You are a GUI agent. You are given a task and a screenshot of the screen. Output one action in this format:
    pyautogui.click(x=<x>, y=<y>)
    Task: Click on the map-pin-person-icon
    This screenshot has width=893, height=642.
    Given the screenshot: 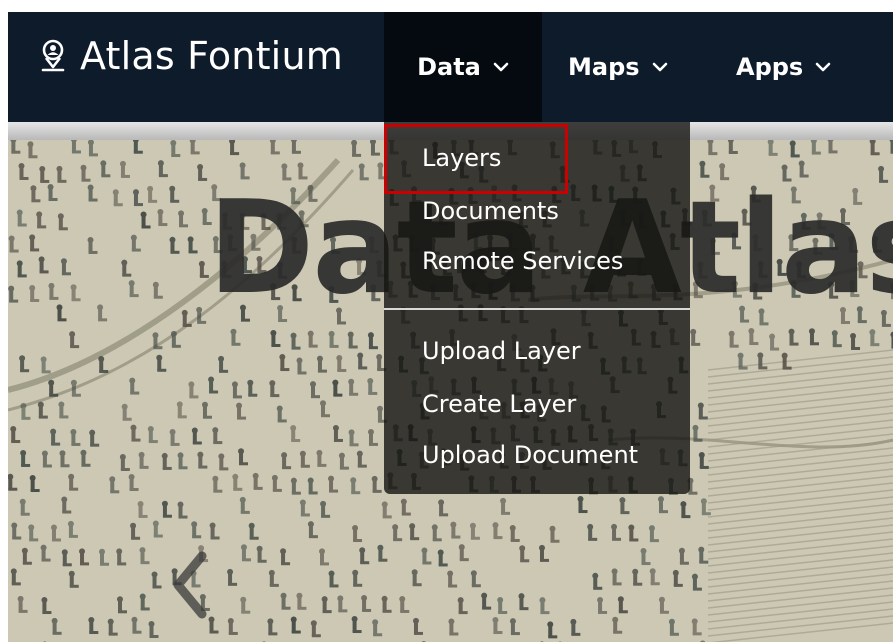 What is the action you would take?
    pyautogui.click(x=53, y=55)
    